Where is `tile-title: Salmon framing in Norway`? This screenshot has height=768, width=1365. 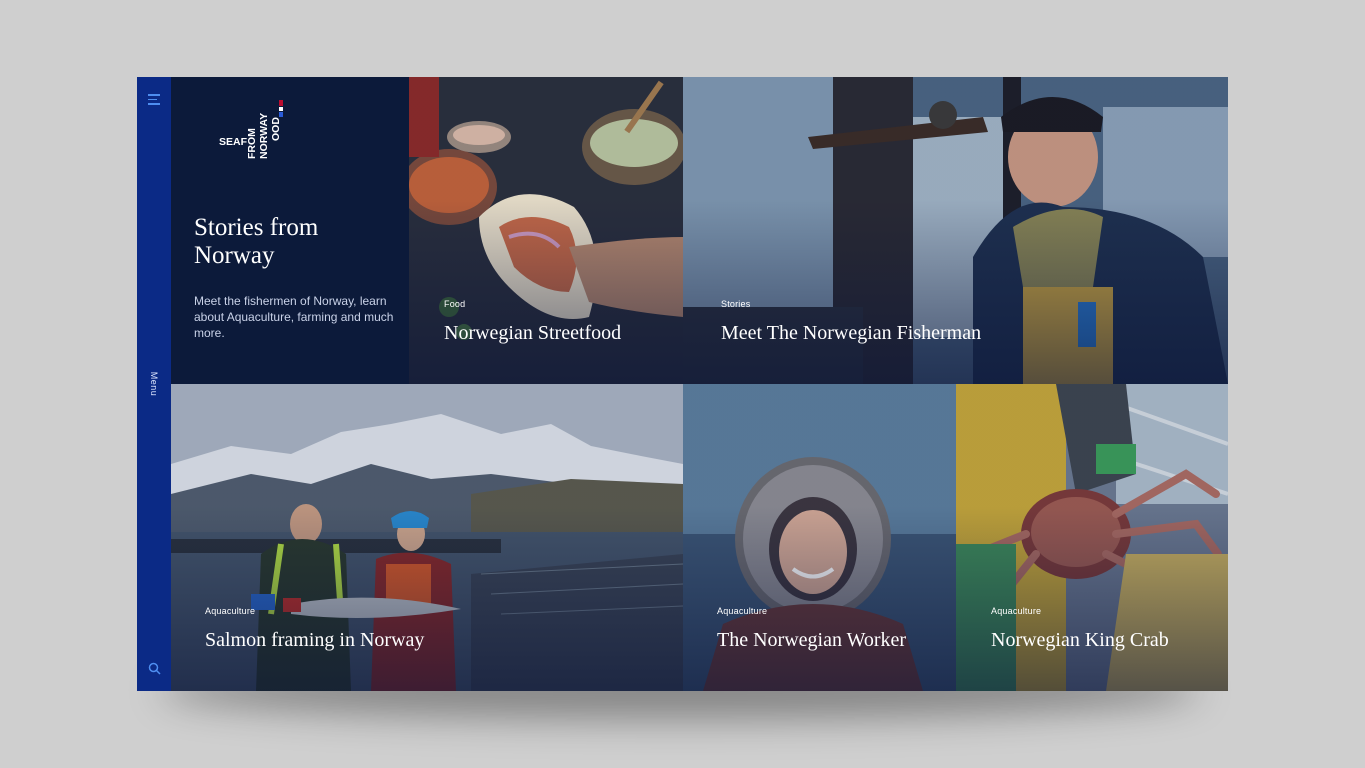
tile-title: Salmon framing in Norway is located at coordinates (315, 640).